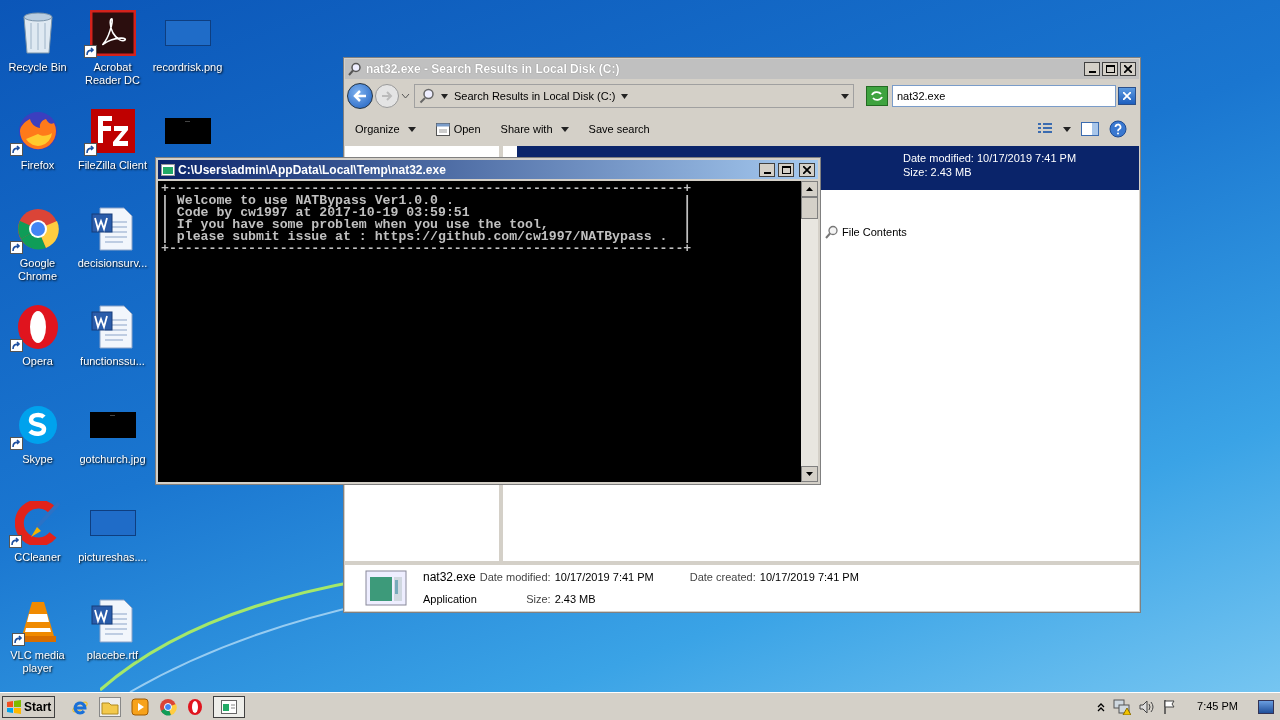  Describe the element at coordinates (538, 600) in the screenshot. I see `detail-label: Size:` at that location.